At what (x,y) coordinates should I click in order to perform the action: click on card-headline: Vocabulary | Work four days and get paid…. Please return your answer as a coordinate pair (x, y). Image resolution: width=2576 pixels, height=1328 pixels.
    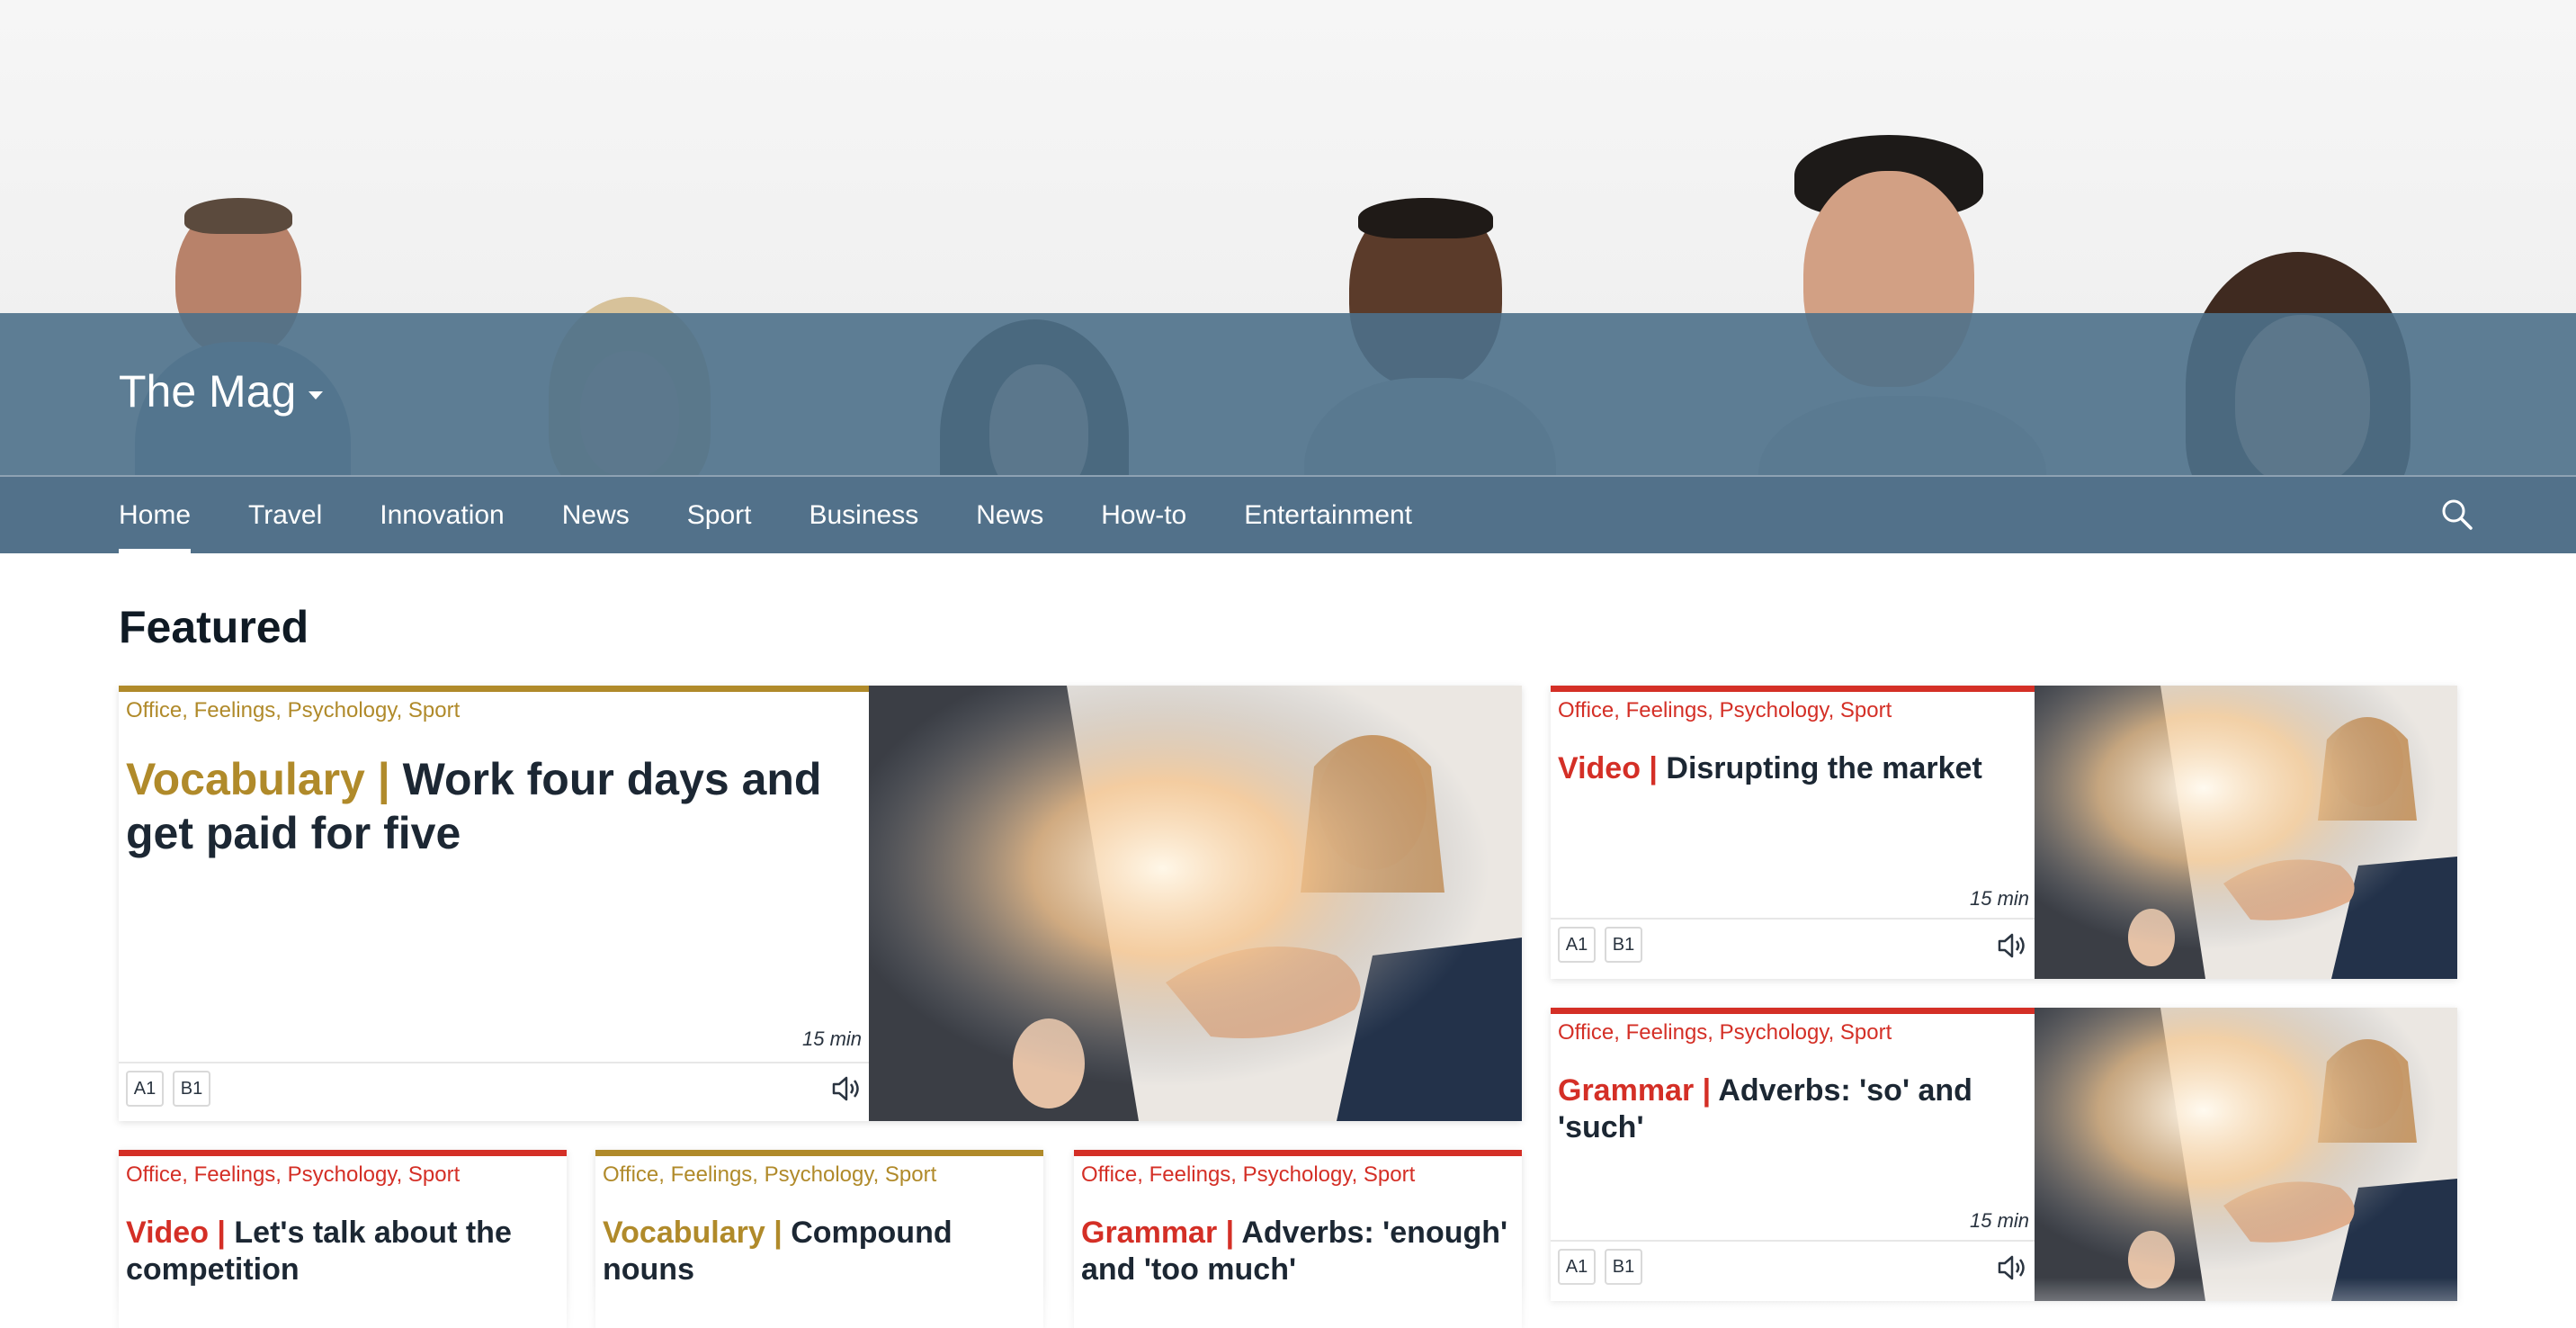
    Looking at the image, I should click on (490, 806).